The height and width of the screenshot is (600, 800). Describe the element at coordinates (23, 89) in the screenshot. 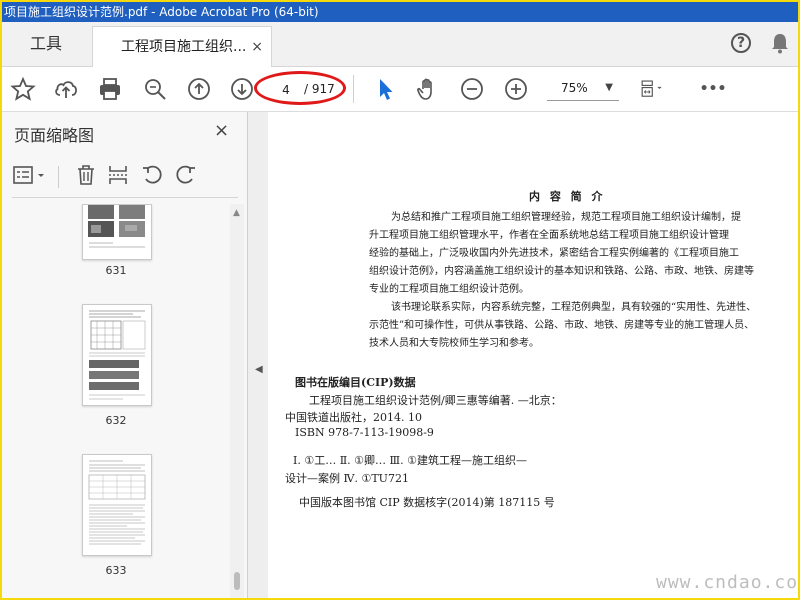

I see `bookmark-star-icon` at that location.